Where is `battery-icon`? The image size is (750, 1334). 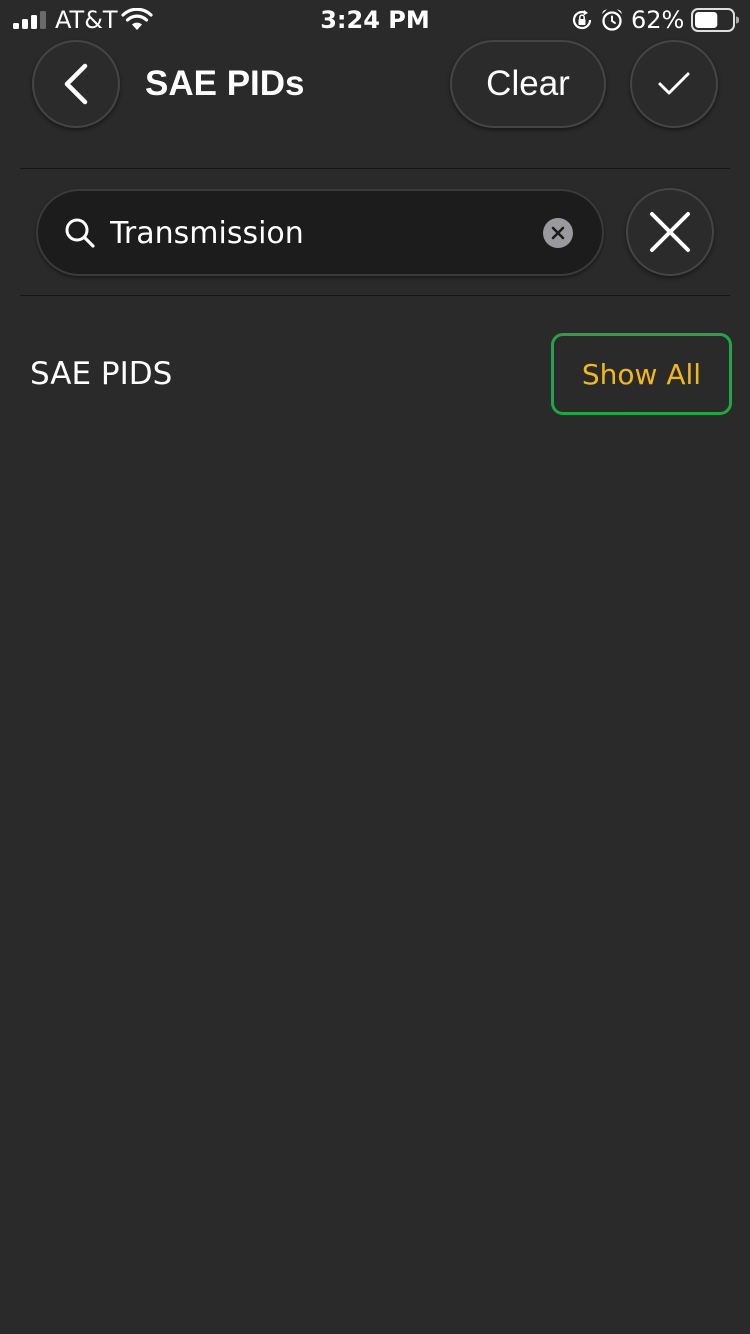
battery-icon is located at coordinates (715, 20).